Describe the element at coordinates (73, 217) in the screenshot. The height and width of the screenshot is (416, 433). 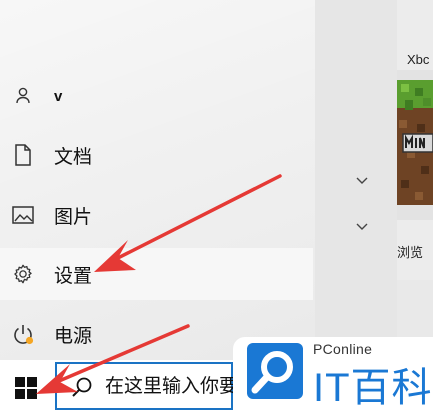
I see `menu-item-label: 图片` at that location.